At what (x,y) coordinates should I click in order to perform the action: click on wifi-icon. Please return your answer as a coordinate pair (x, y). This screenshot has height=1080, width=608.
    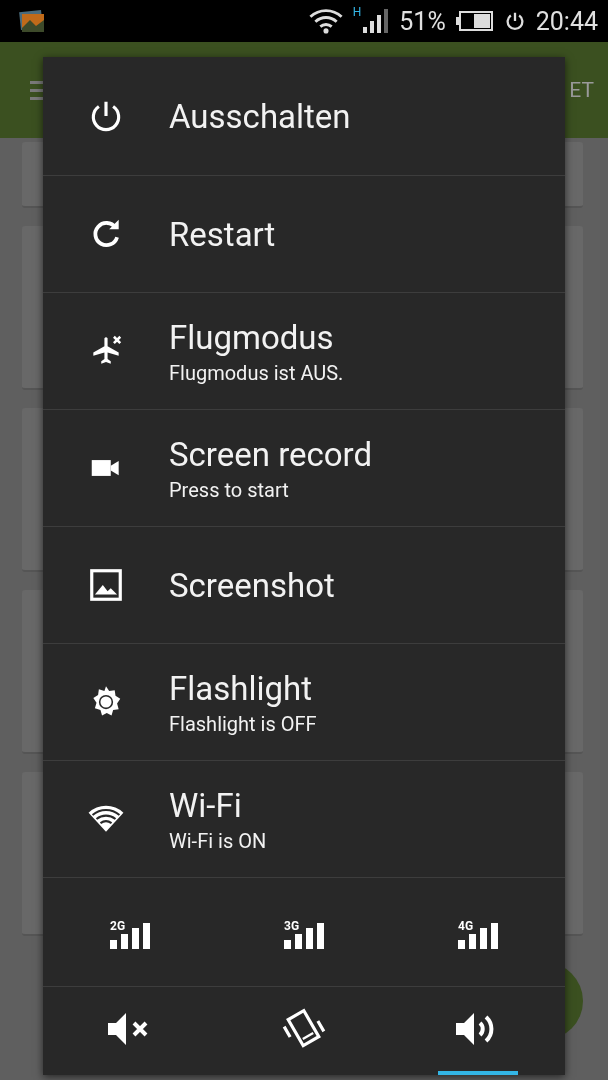
    Looking at the image, I should click on (325, 21).